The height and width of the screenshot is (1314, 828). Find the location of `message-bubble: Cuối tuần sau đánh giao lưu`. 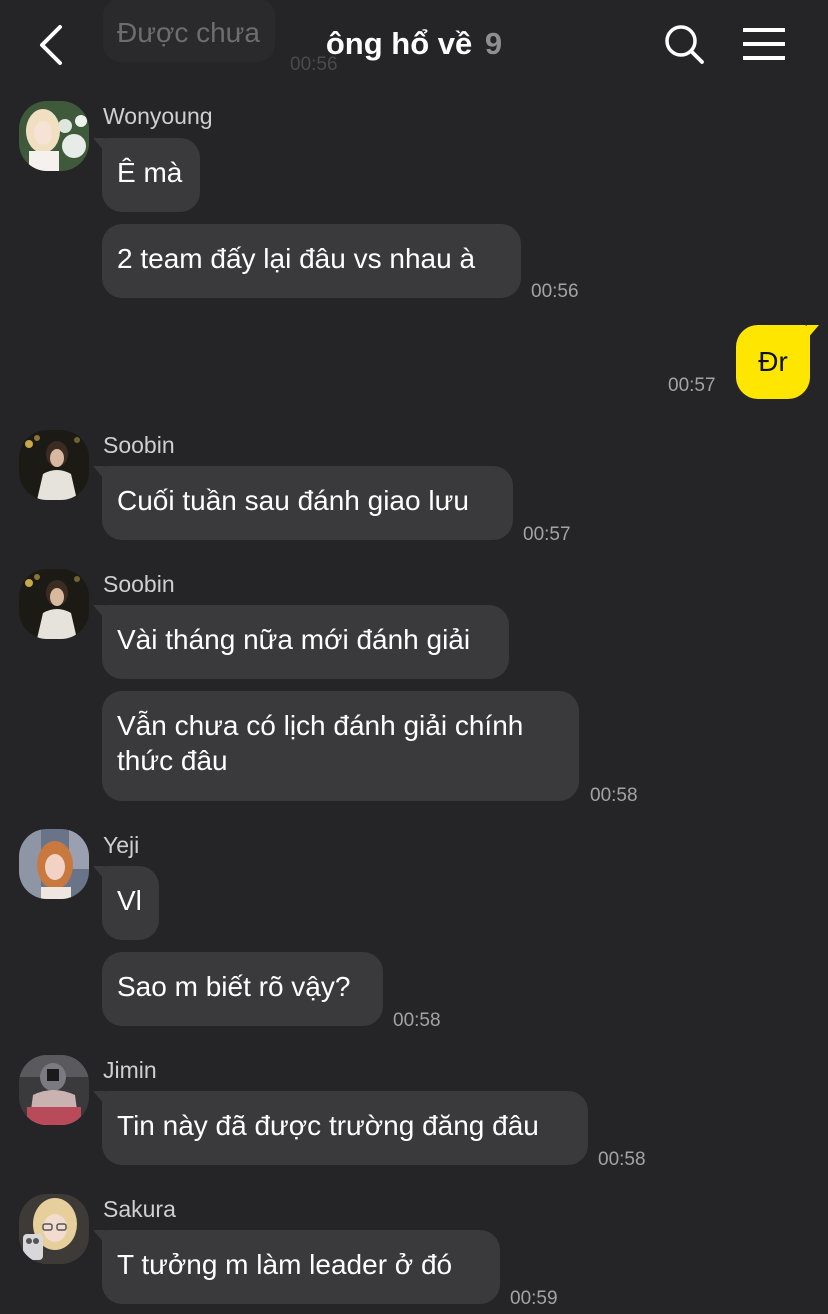

message-bubble: Cuối tuần sau đánh giao lưu is located at coordinates (303, 503).